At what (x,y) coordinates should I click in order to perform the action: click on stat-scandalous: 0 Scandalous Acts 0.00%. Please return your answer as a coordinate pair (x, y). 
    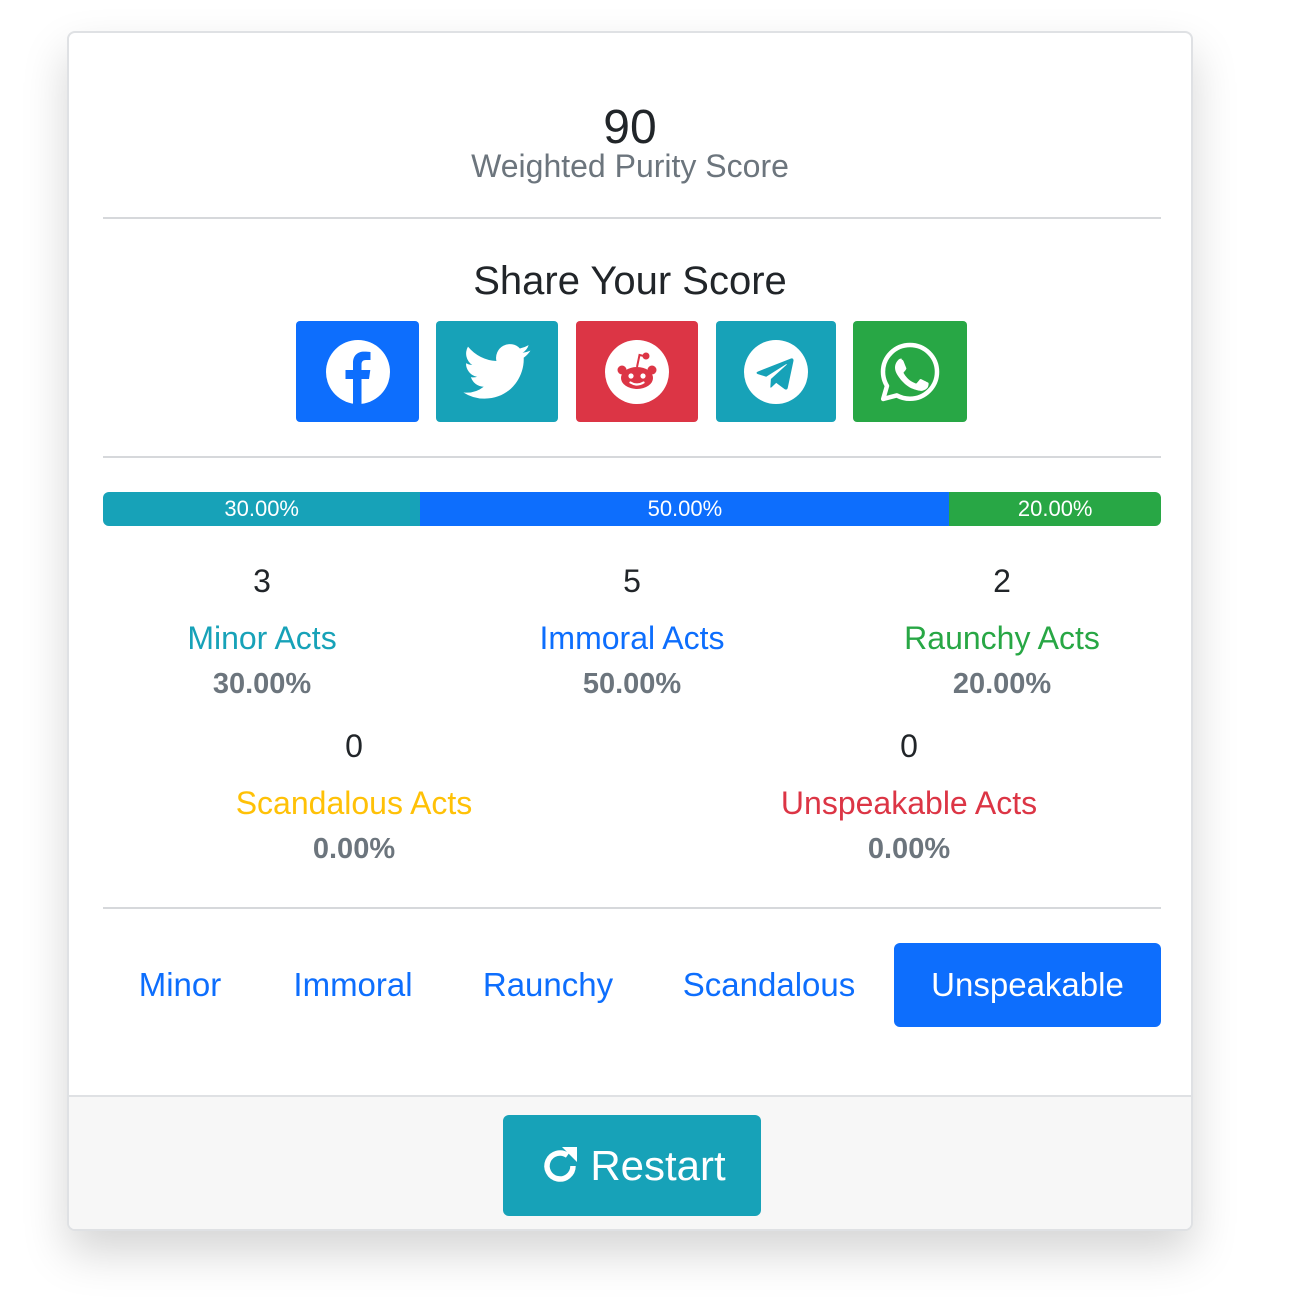
    Looking at the image, I should click on (354, 796).